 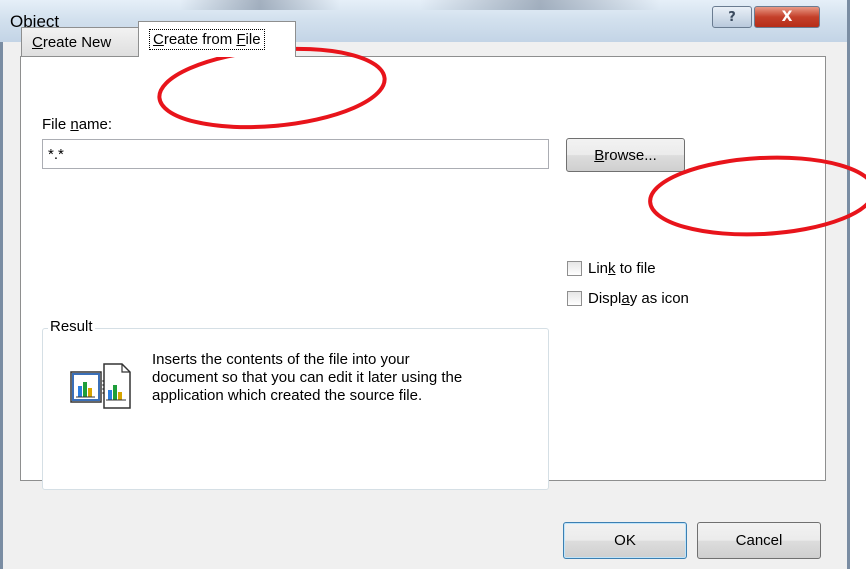 I want to click on window-frame-right, so click(x=848, y=284).